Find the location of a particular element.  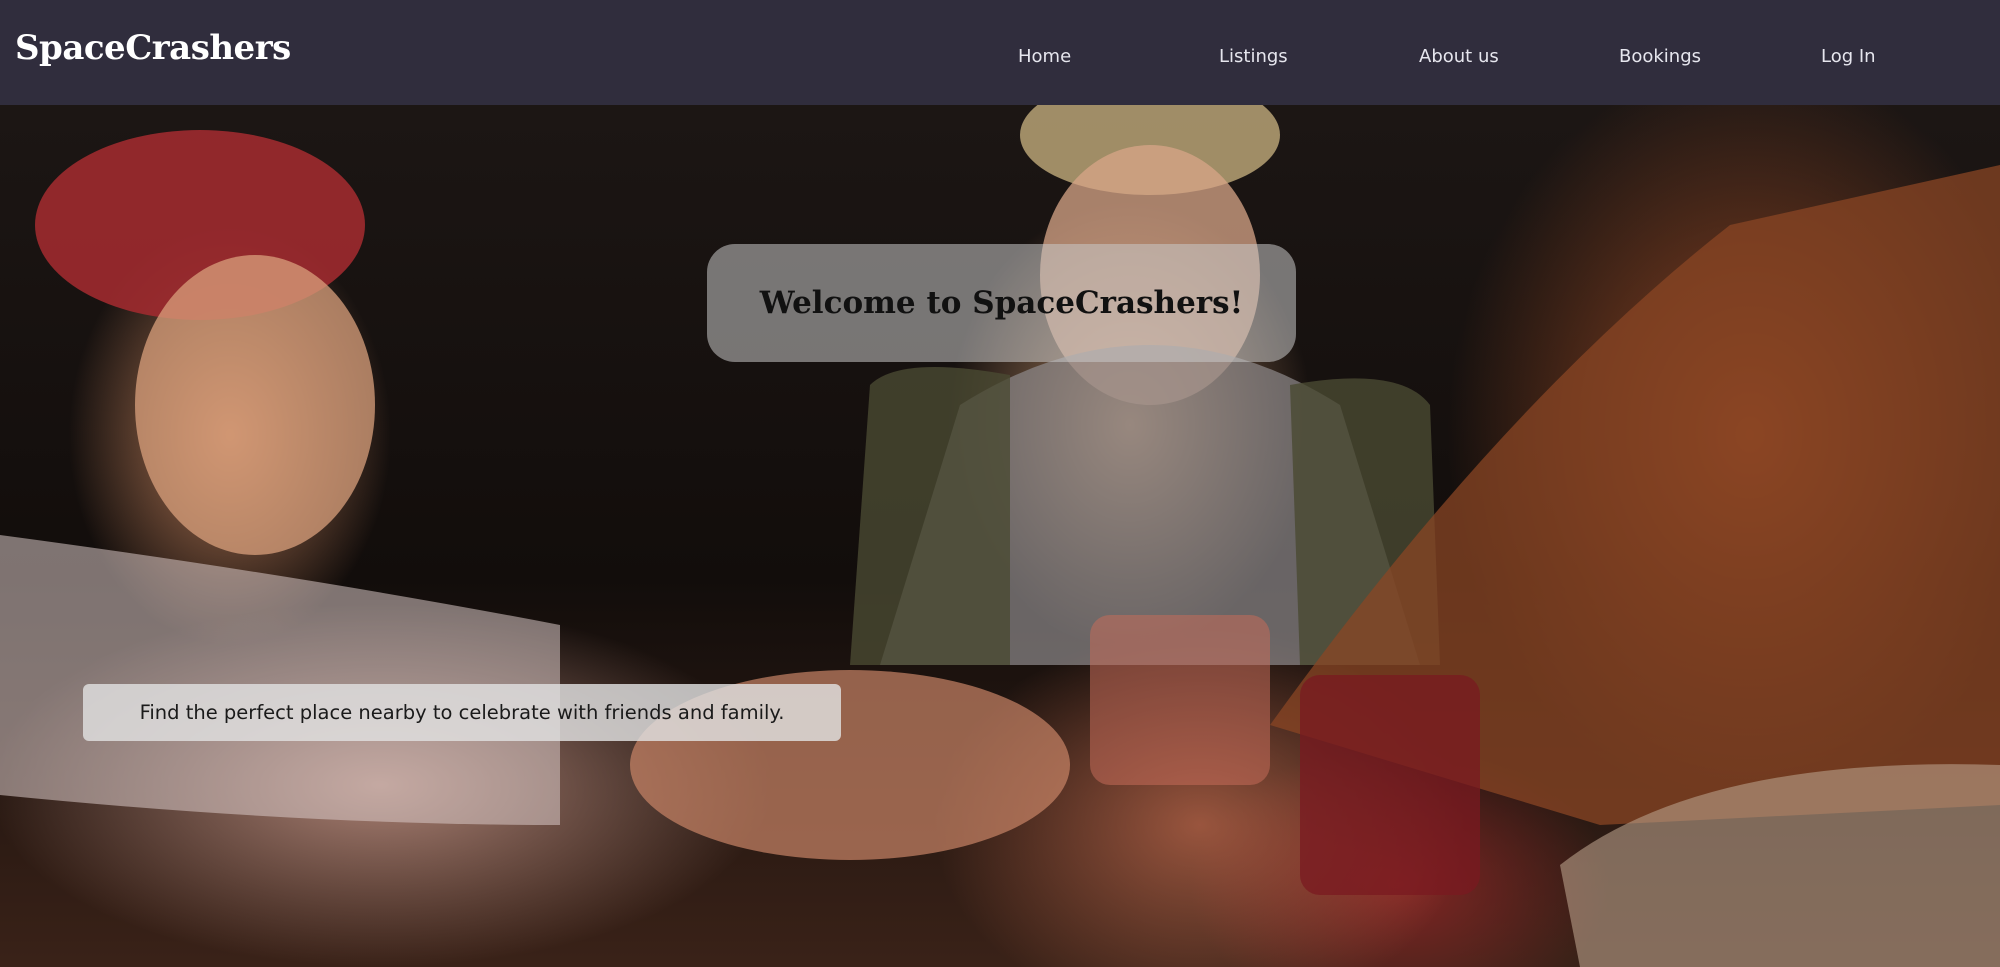

nav-listings-link: Listings is located at coordinates (1253, 56).